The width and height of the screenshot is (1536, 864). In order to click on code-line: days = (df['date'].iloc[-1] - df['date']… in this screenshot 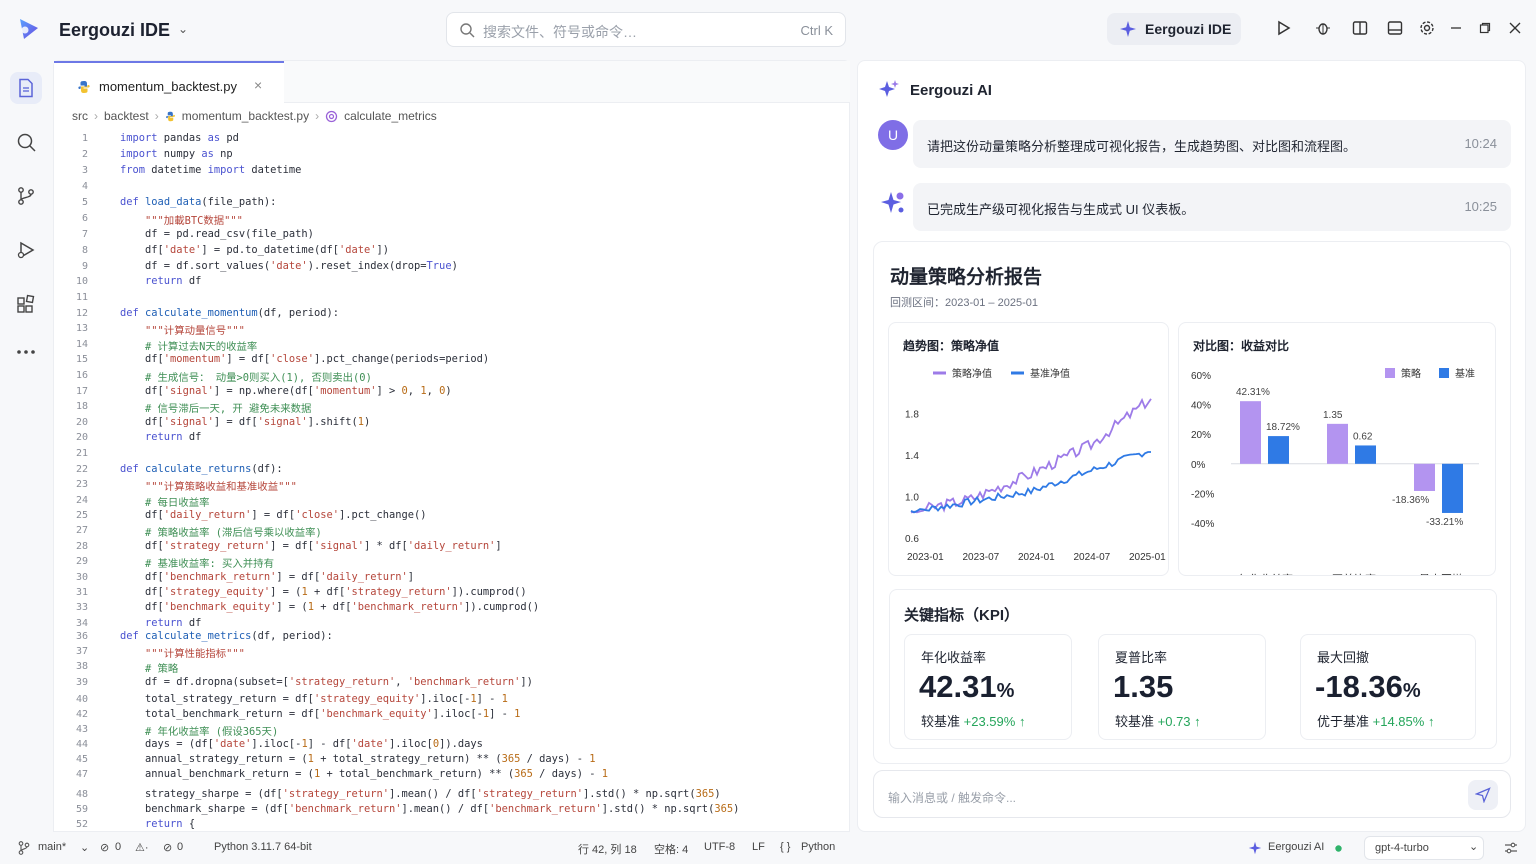, I will do `click(301, 744)`.